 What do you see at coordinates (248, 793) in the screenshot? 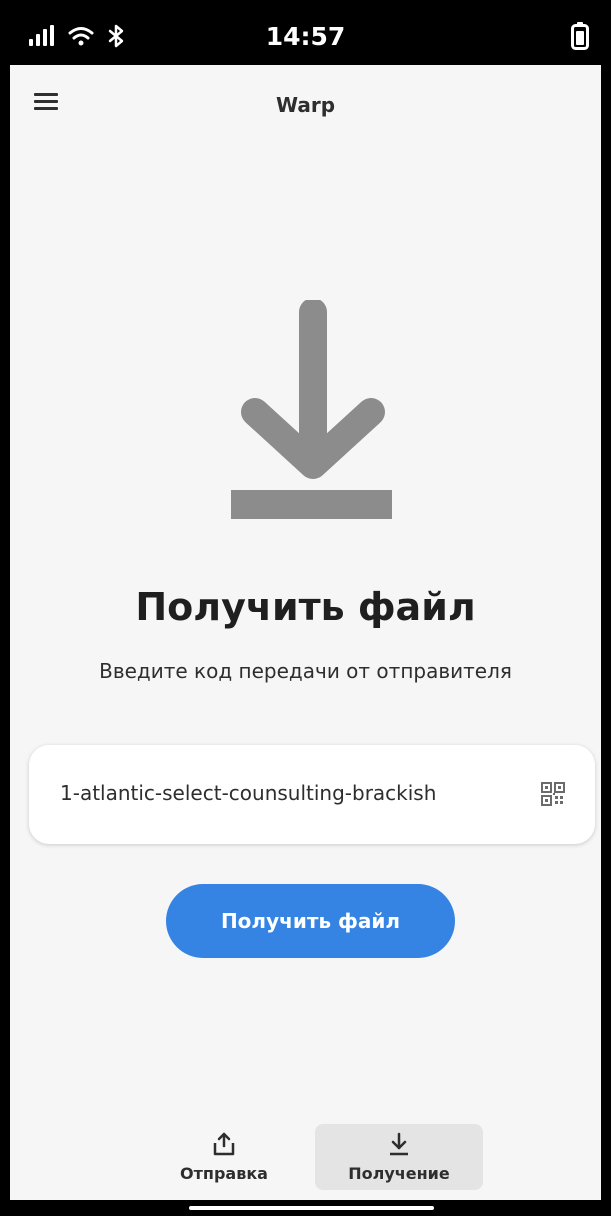
I see `transfer-code-value: 1-atlantic-select-counsulting-brackish` at bounding box center [248, 793].